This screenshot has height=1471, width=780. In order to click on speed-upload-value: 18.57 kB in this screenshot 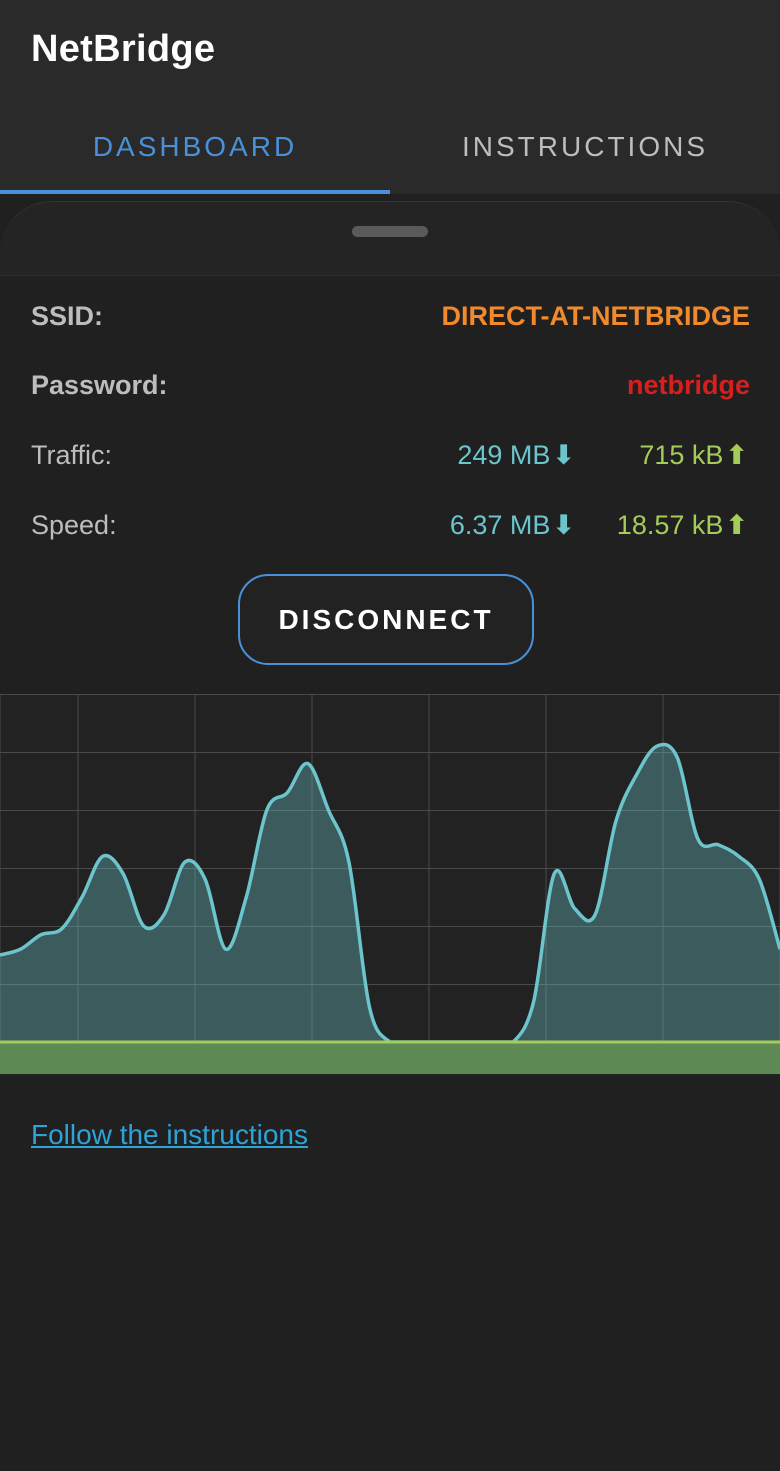, I will do `click(670, 525)`.